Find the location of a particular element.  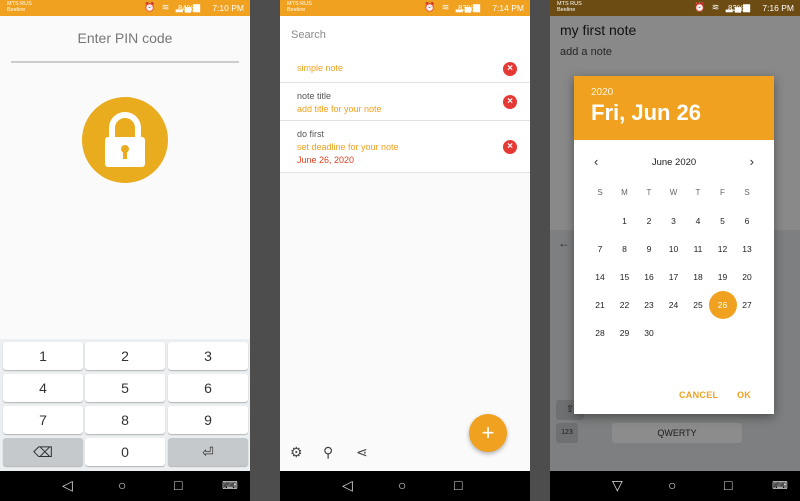

key-8: 8 is located at coordinates (125, 420).